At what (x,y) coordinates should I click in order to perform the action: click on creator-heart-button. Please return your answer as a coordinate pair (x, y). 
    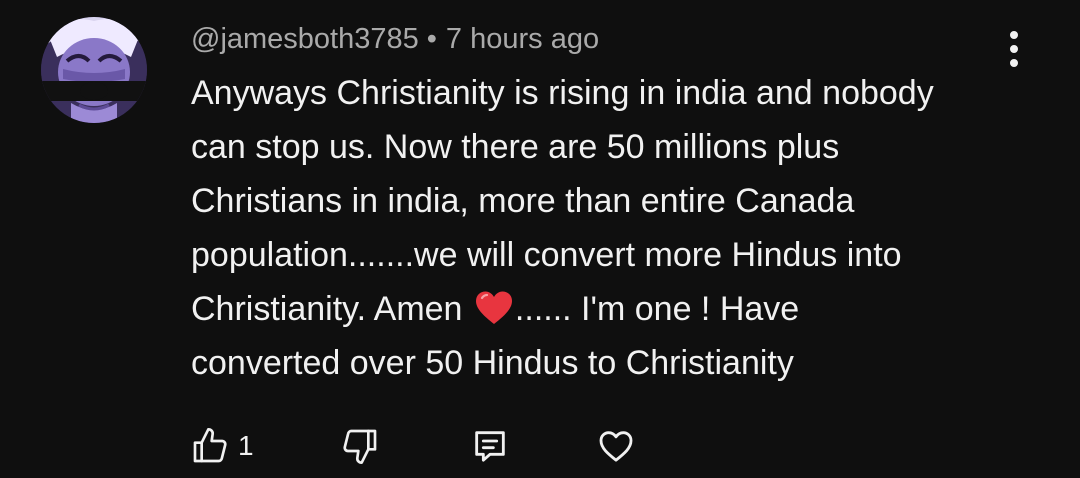
    Looking at the image, I should click on (616, 446).